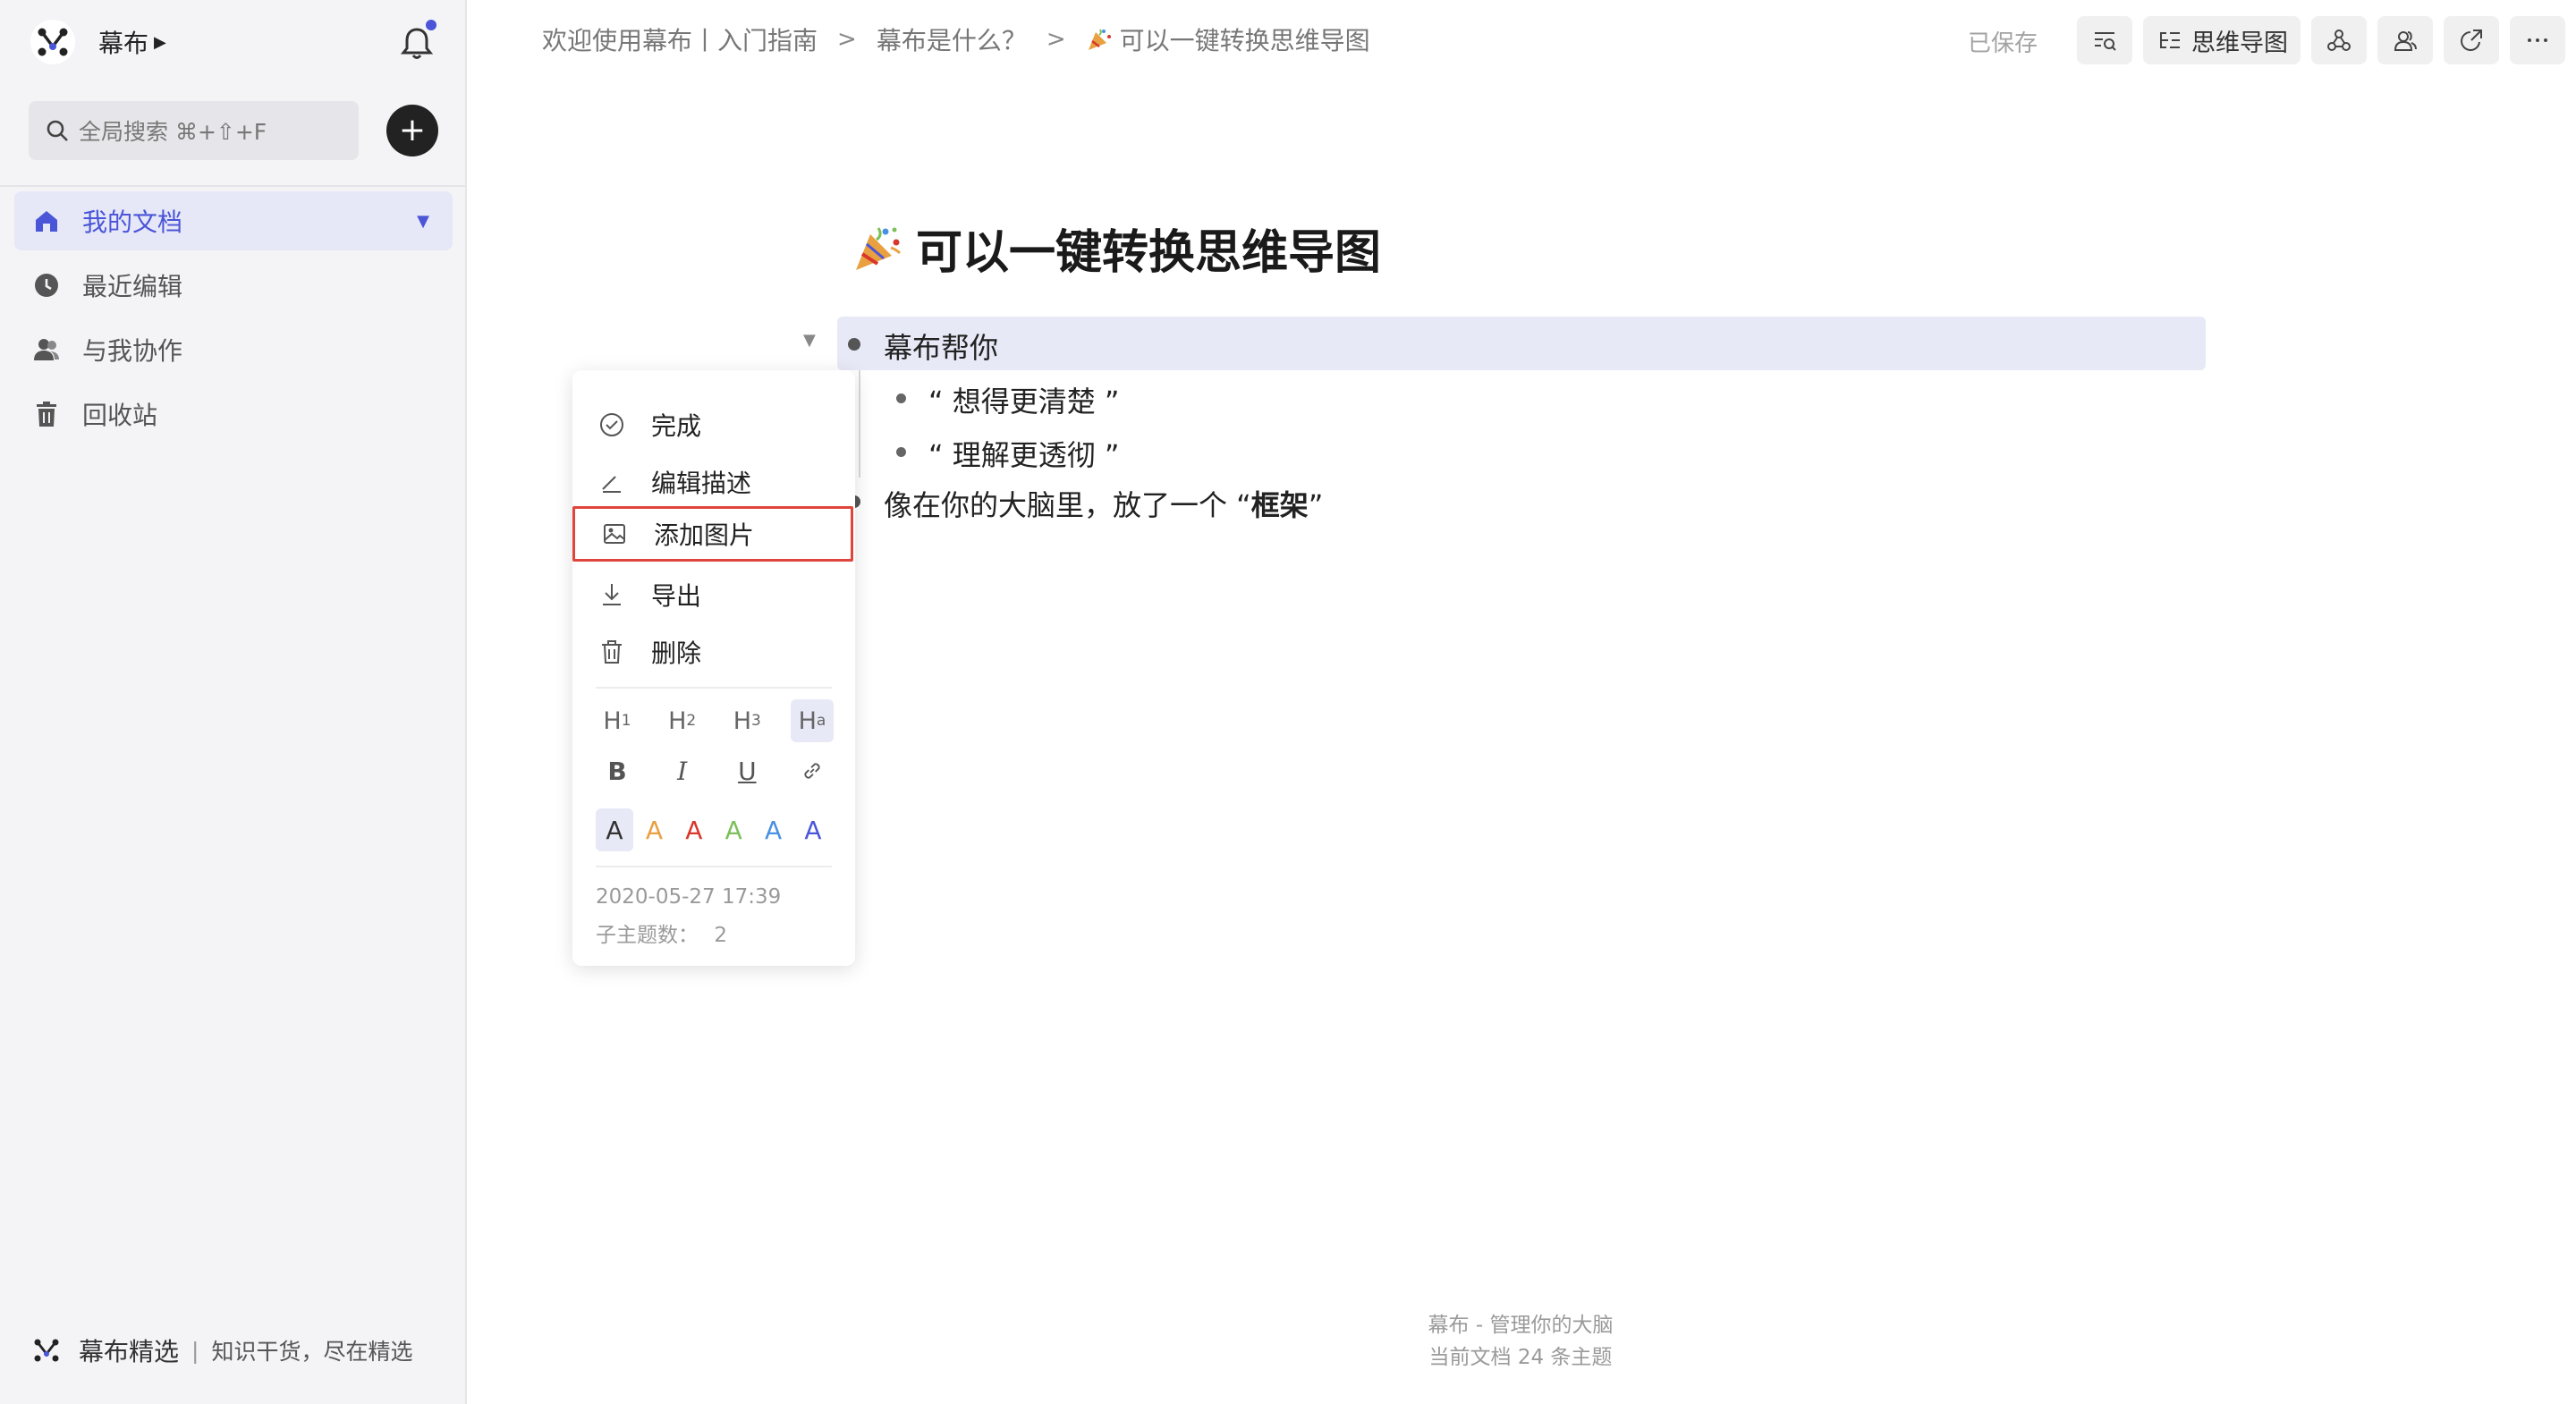  I want to click on home-icon, so click(46, 222).